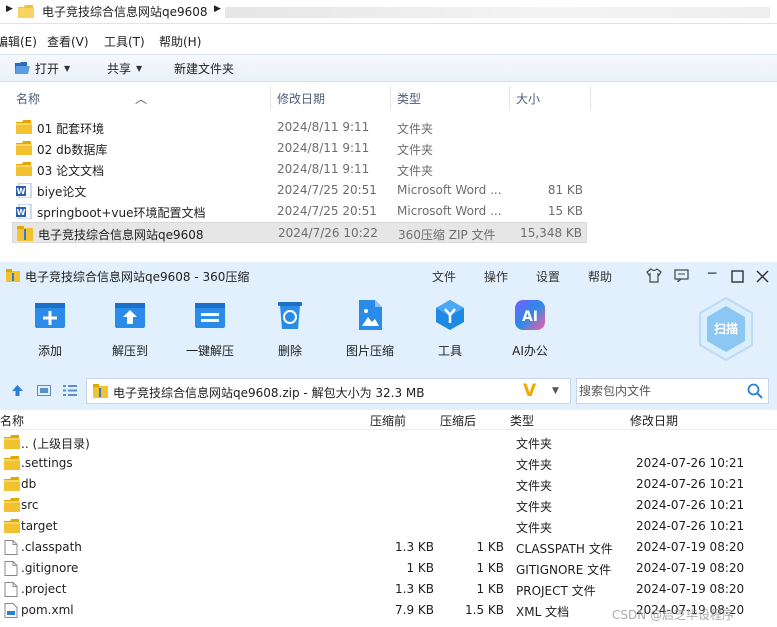 The image size is (777, 627). Describe the element at coordinates (450, 333) in the screenshot. I see `tools-button: 工具` at that location.